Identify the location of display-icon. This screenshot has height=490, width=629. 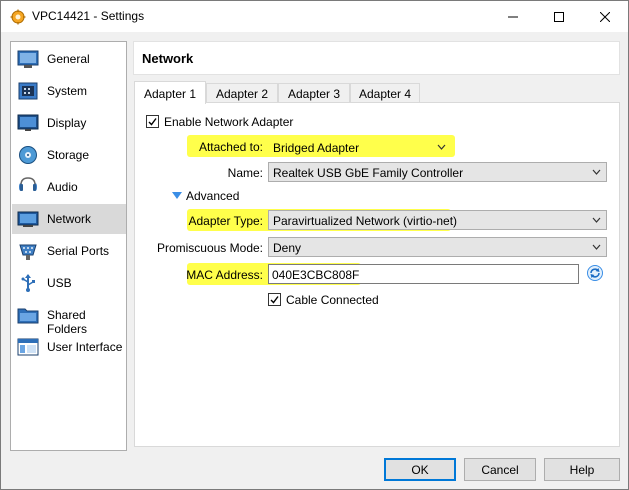
(28, 122).